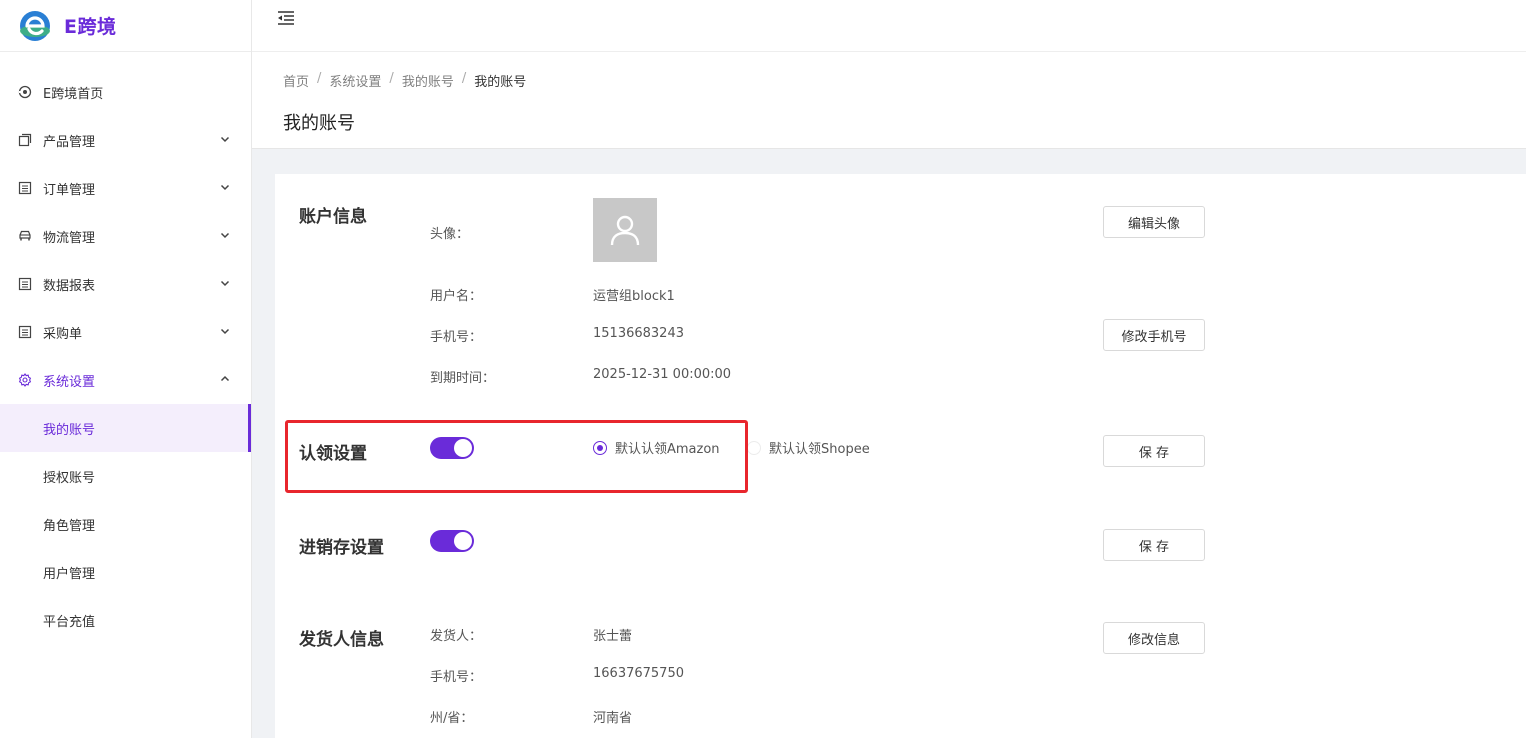 The height and width of the screenshot is (738, 1526). What do you see at coordinates (355, 80) in the screenshot?
I see `breadcrumb-settings: 系统设置` at bounding box center [355, 80].